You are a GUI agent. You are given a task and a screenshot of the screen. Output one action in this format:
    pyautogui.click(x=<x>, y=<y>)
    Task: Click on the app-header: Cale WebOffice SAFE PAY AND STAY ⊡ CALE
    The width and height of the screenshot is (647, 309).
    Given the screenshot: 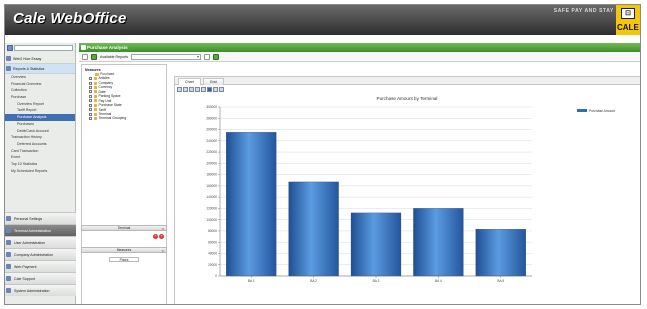 What is the action you would take?
    pyautogui.click(x=322, y=20)
    